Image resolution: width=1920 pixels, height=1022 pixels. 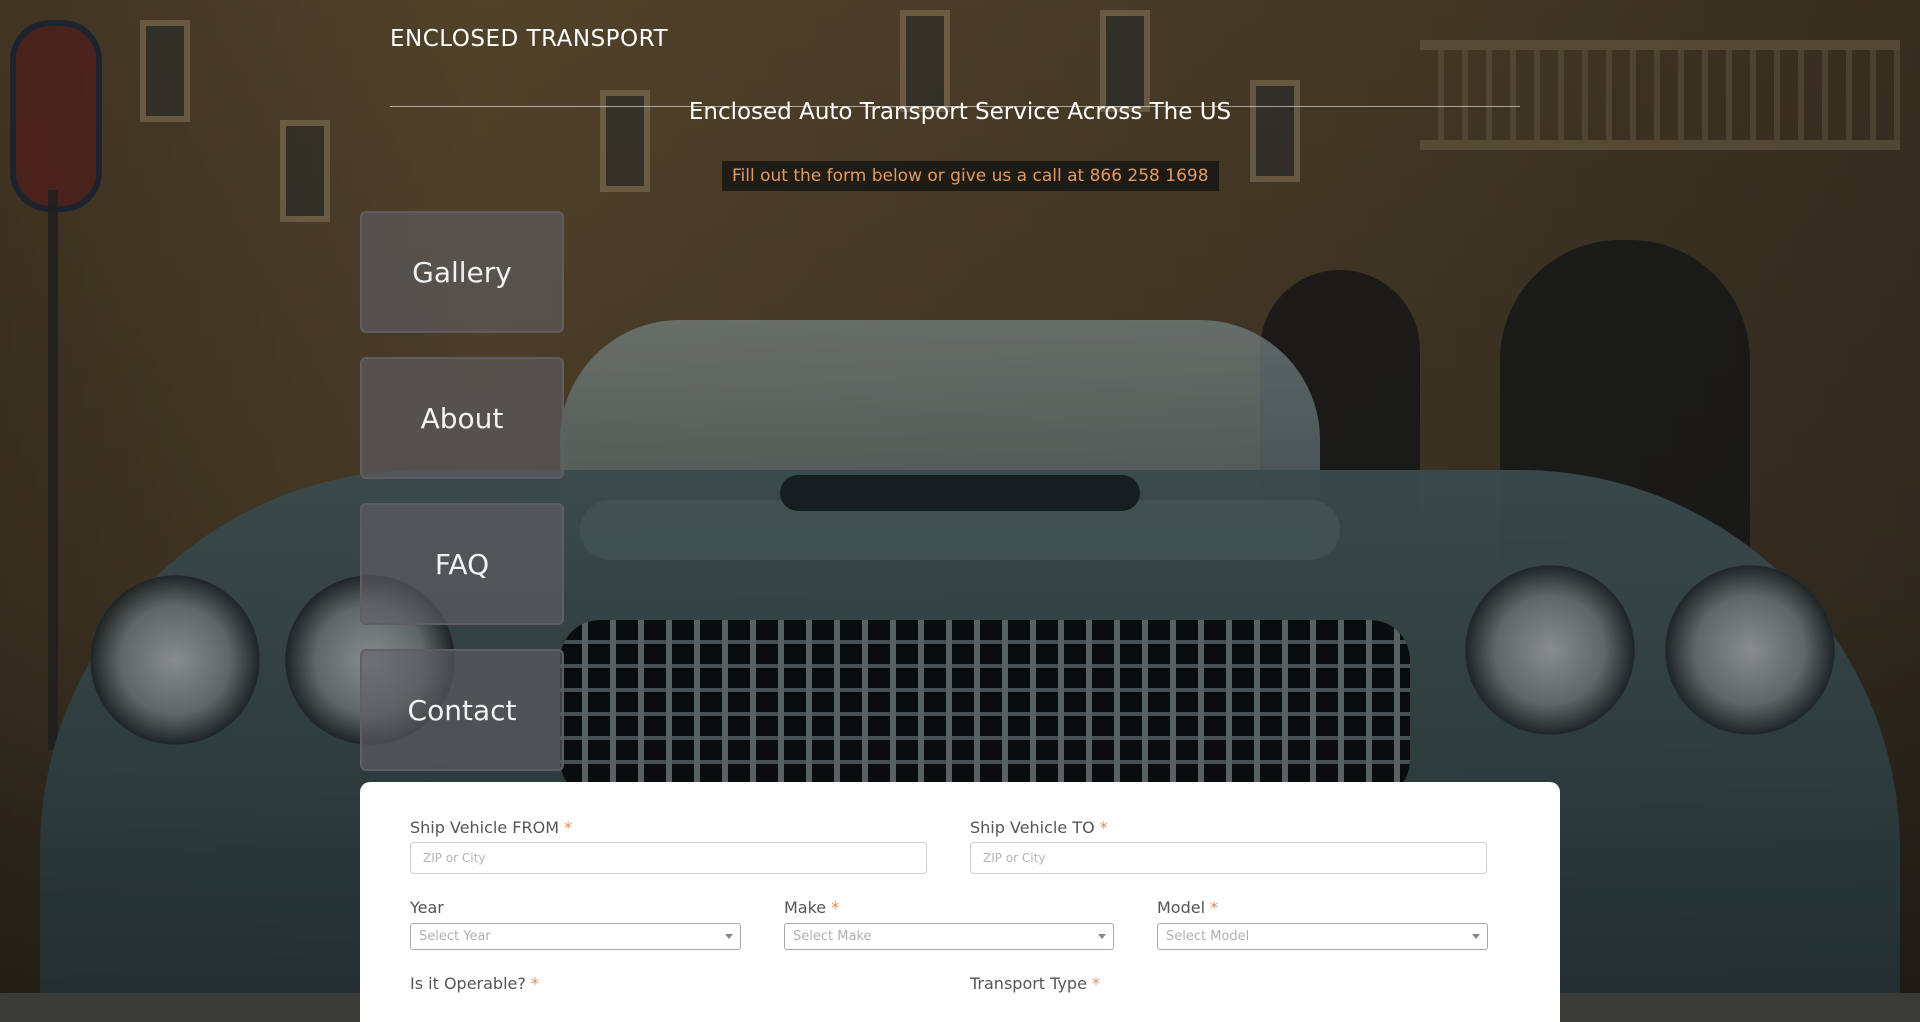 What do you see at coordinates (1228, 858) in the screenshot?
I see `ship-to-input` at bounding box center [1228, 858].